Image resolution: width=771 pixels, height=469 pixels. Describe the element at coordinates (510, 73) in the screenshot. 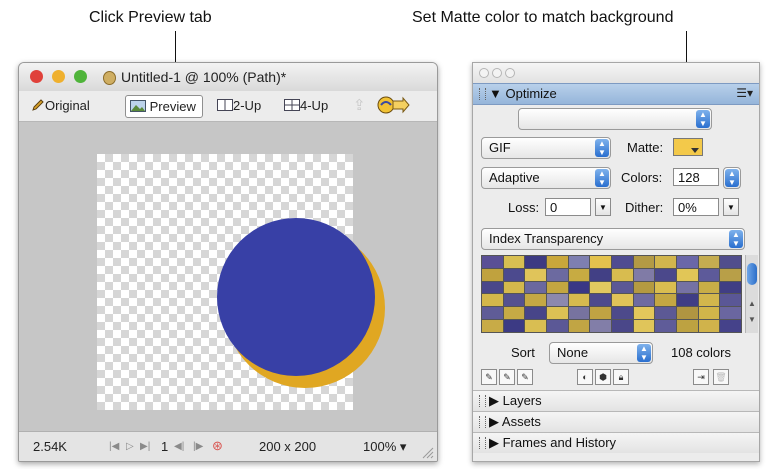

I see `panel-zoom-button` at that location.